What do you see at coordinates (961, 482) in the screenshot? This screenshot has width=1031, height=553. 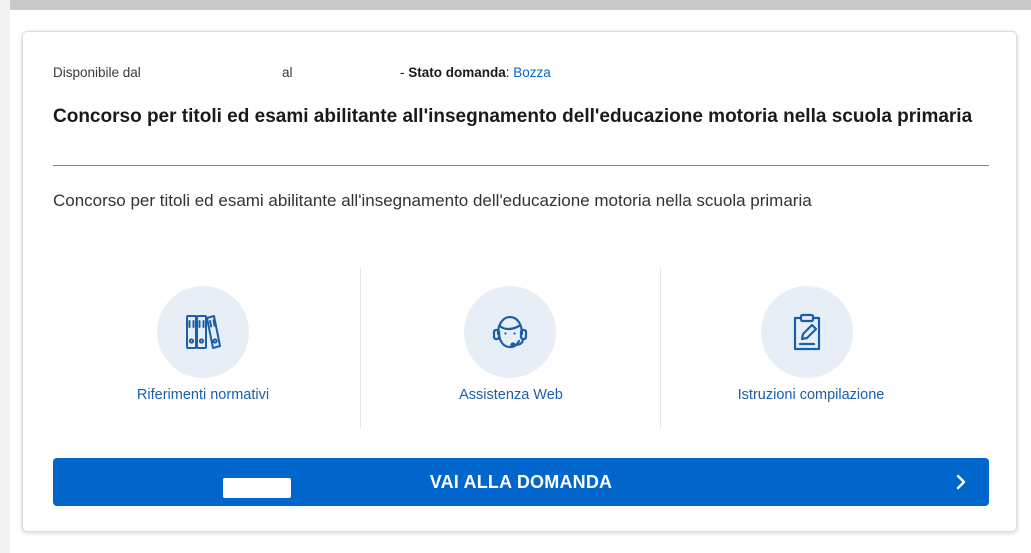 I see `chevron-right-icon` at bounding box center [961, 482].